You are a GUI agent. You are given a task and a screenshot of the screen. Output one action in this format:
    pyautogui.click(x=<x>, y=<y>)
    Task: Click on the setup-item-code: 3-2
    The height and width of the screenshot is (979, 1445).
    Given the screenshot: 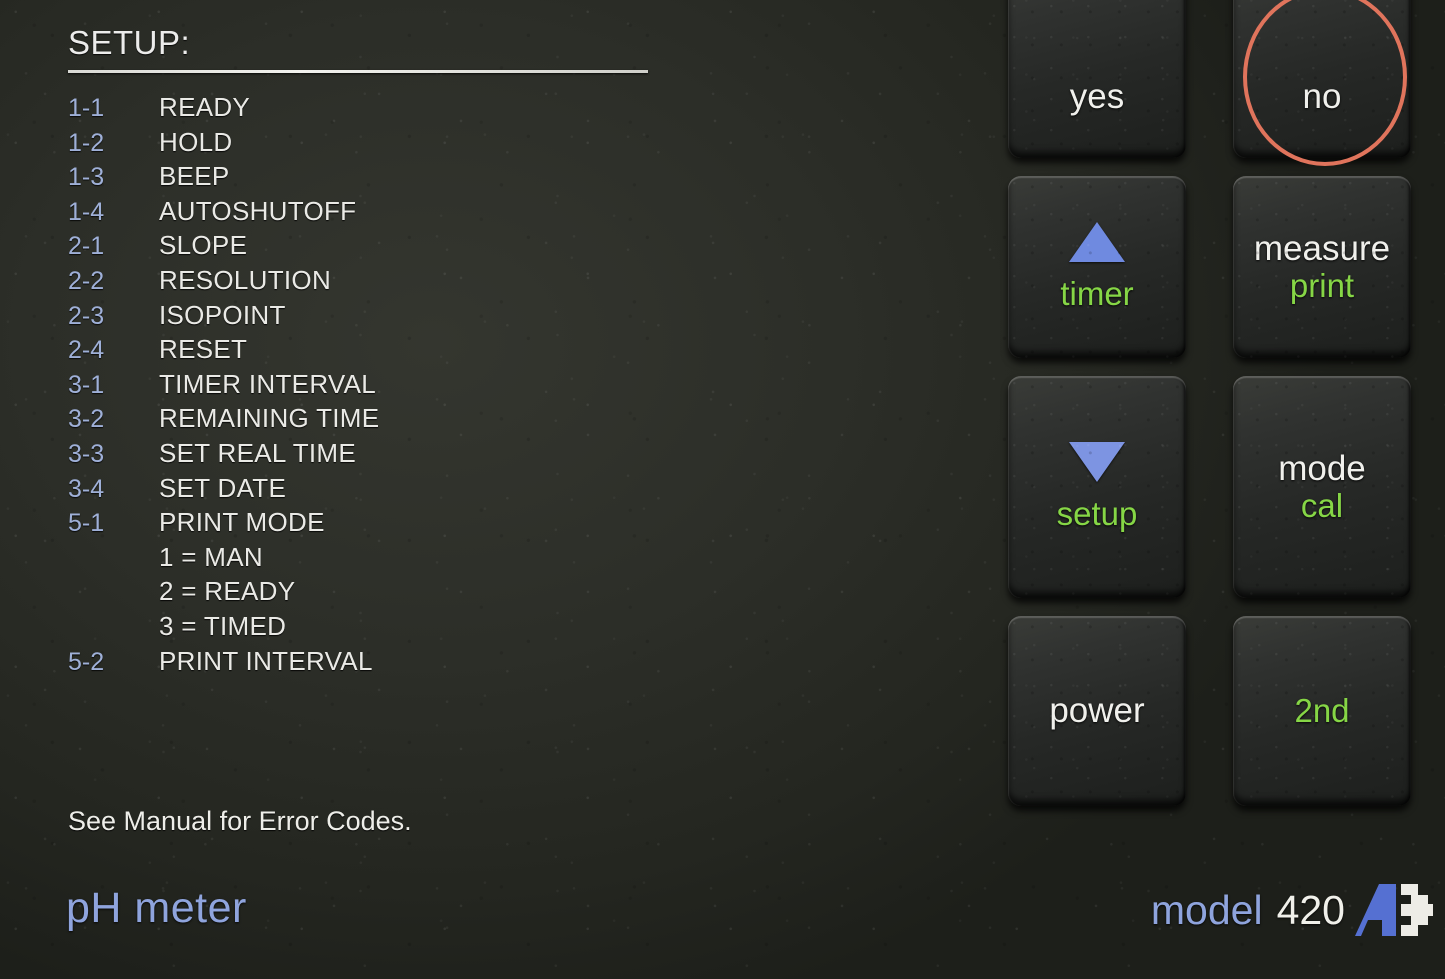 What is the action you would take?
    pyautogui.click(x=86, y=419)
    